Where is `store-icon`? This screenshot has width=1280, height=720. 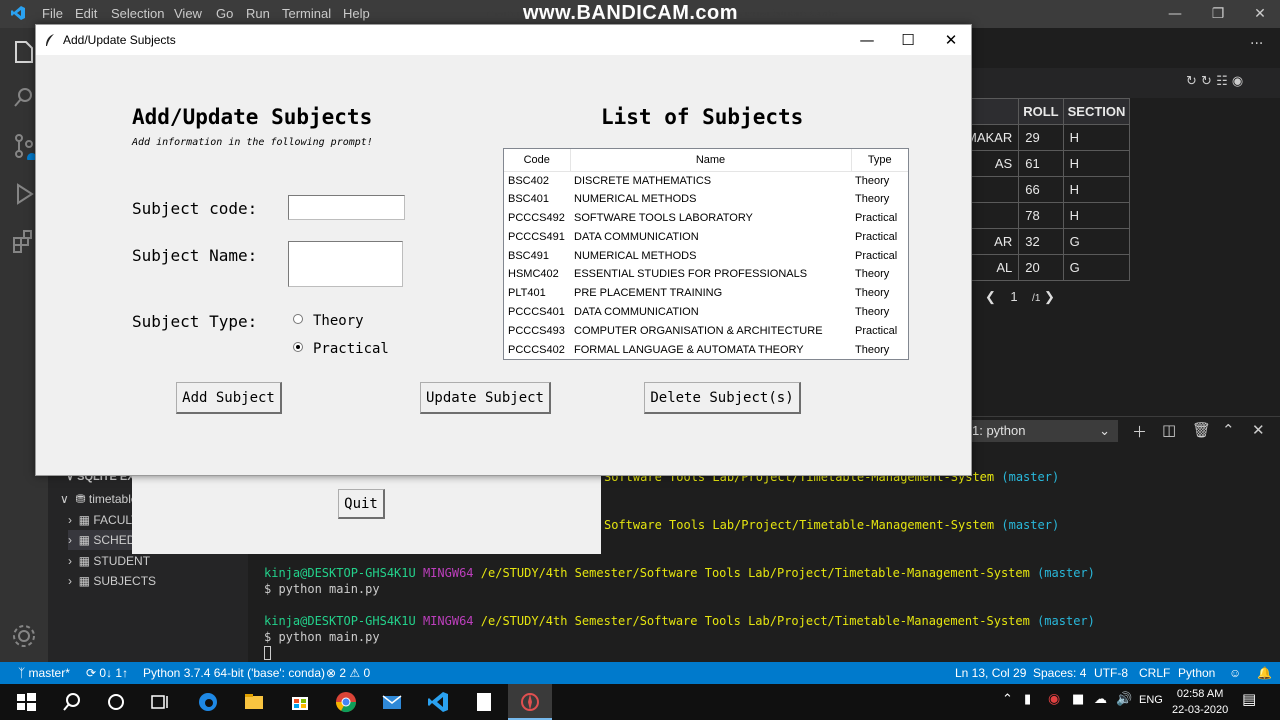
store-icon is located at coordinates (300, 702).